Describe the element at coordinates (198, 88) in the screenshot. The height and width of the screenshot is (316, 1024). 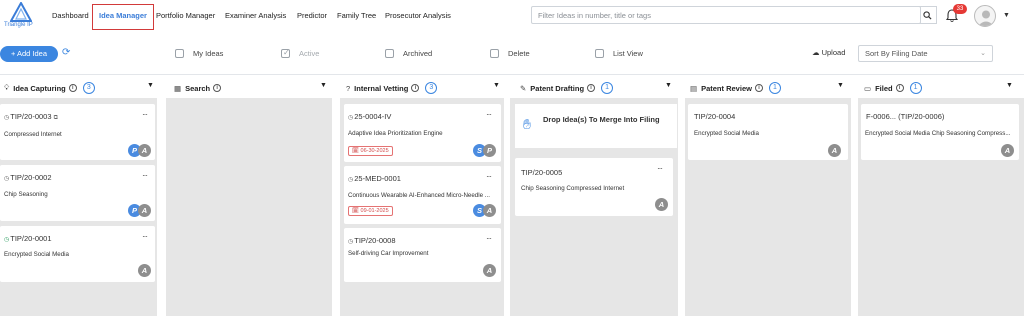
I see `column-title: Search` at that location.